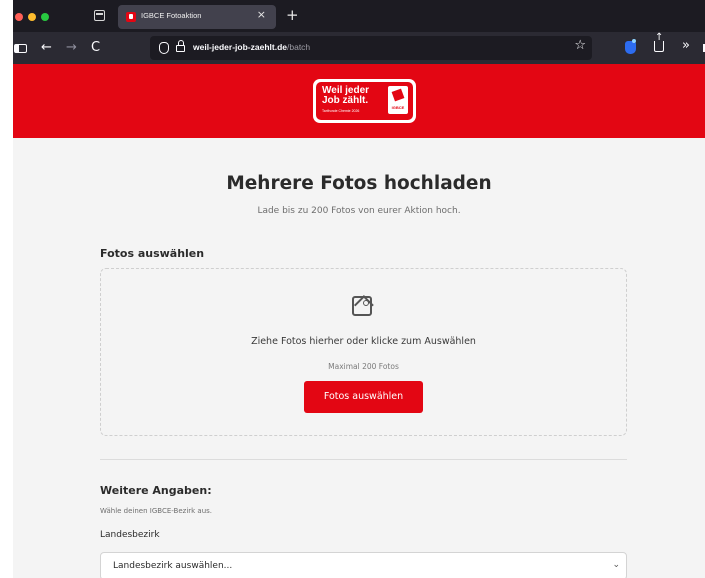 The image size is (705, 578). I want to click on dropzone-limit: Maximal 200 Fotos, so click(363, 366).